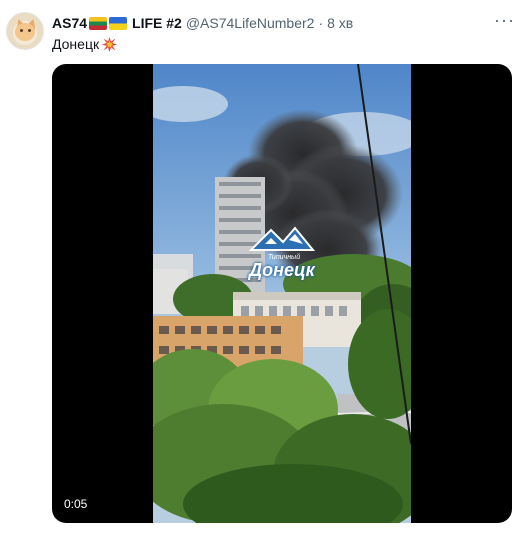 The height and width of the screenshot is (533, 525). Describe the element at coordinates (340, 23) in the screenshot. I see `tweet-time: 8 хв` at that location.